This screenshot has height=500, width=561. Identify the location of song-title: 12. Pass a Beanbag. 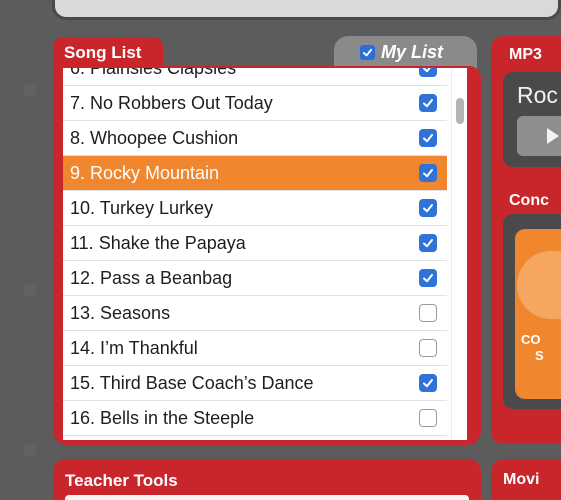
(151, 277).